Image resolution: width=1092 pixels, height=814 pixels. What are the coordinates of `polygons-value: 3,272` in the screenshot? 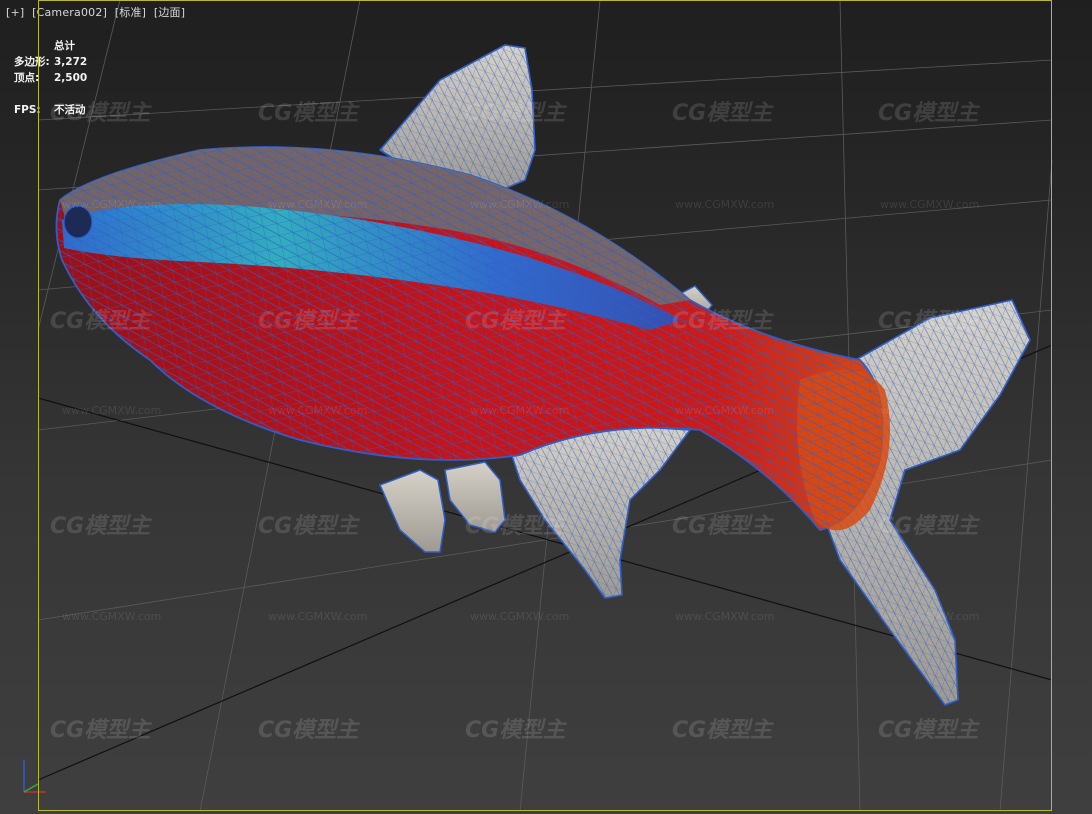 It's located at (71, 62).